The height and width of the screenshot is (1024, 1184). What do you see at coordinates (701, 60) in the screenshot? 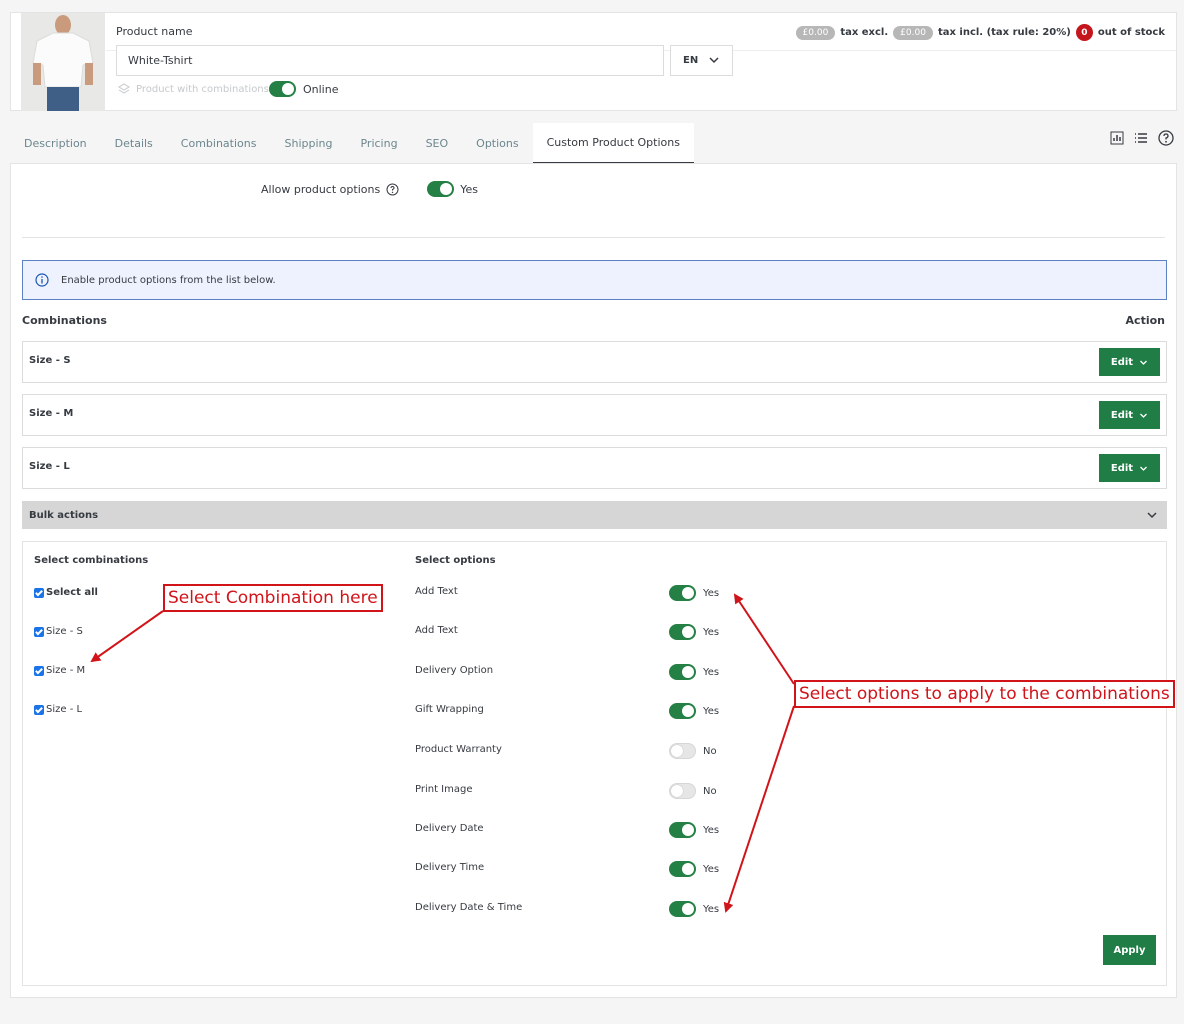
I see `language-select: EN` at bounding box center [701, 60].